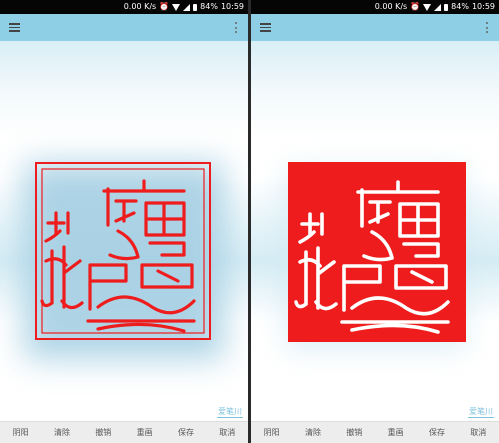 This screenshot has width=499, height=443. I want to click on seal-stamp-filled, so click(377, 252).